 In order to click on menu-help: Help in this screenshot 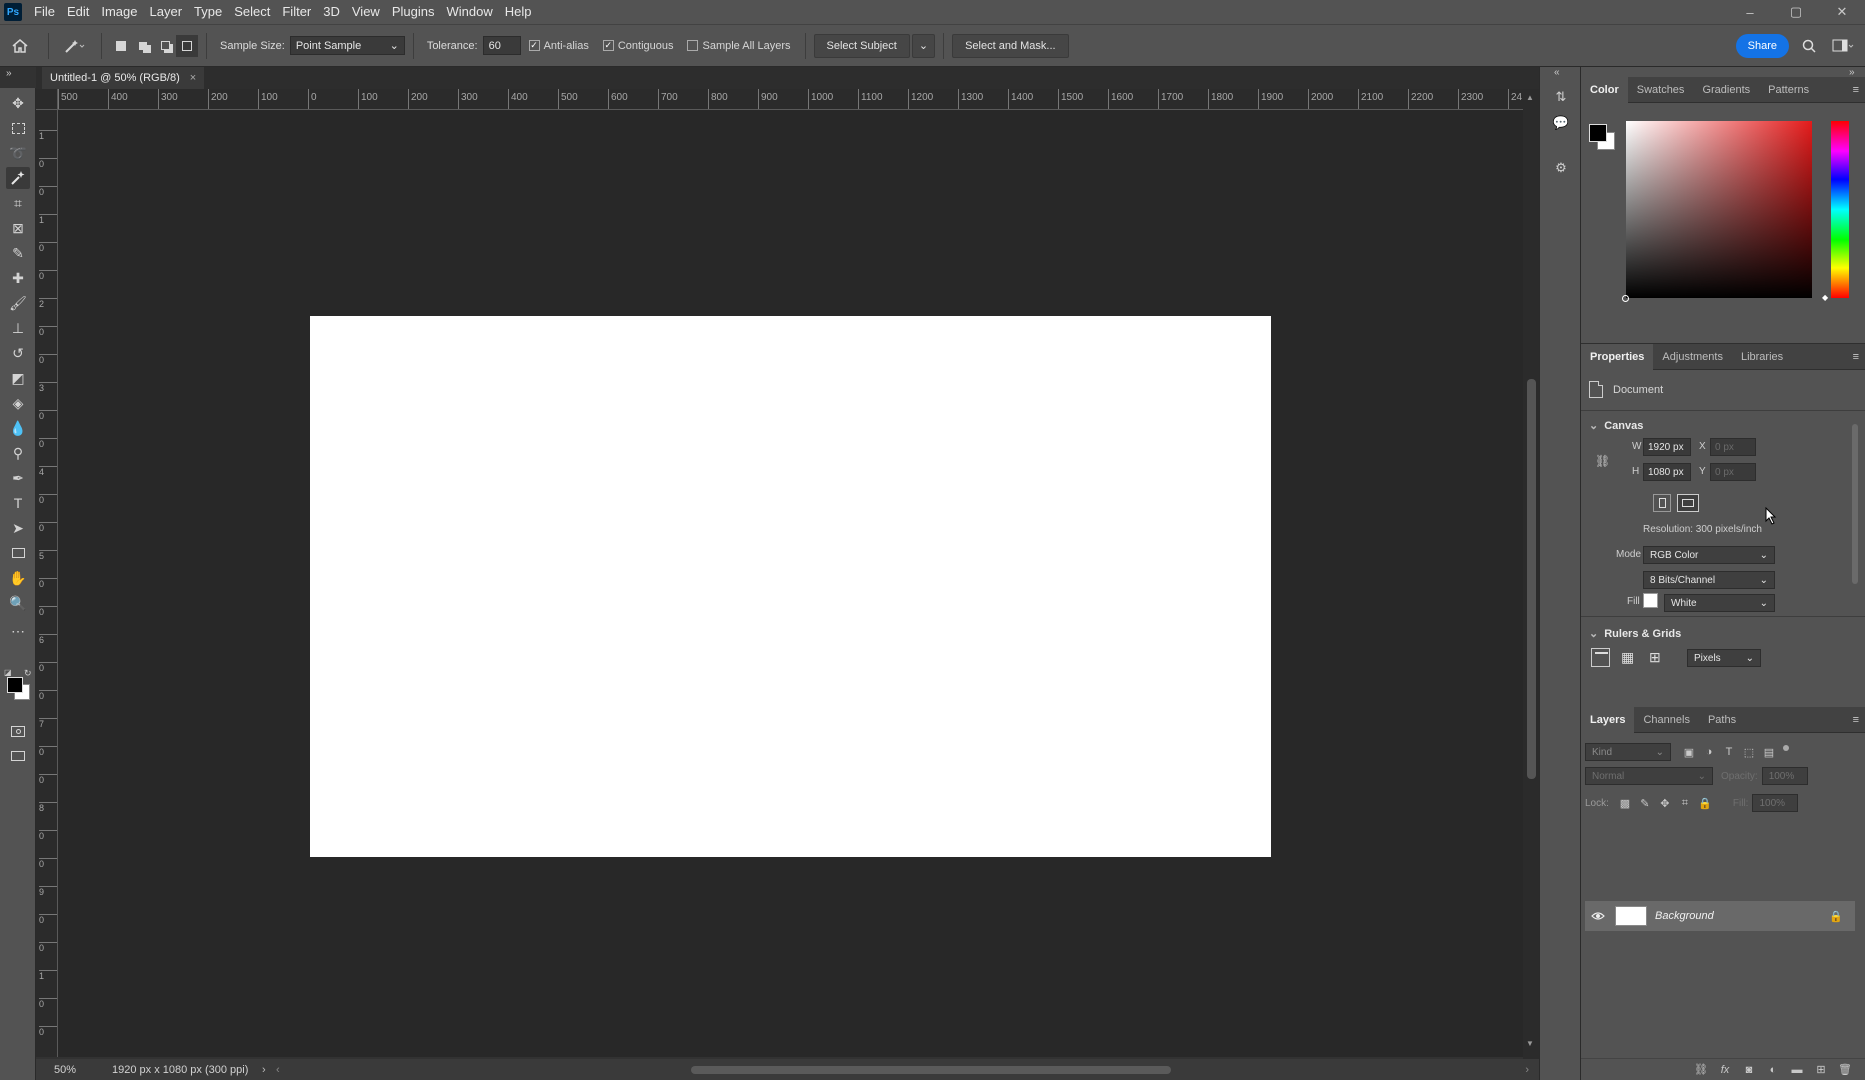, I will do `click(518, 12)`.